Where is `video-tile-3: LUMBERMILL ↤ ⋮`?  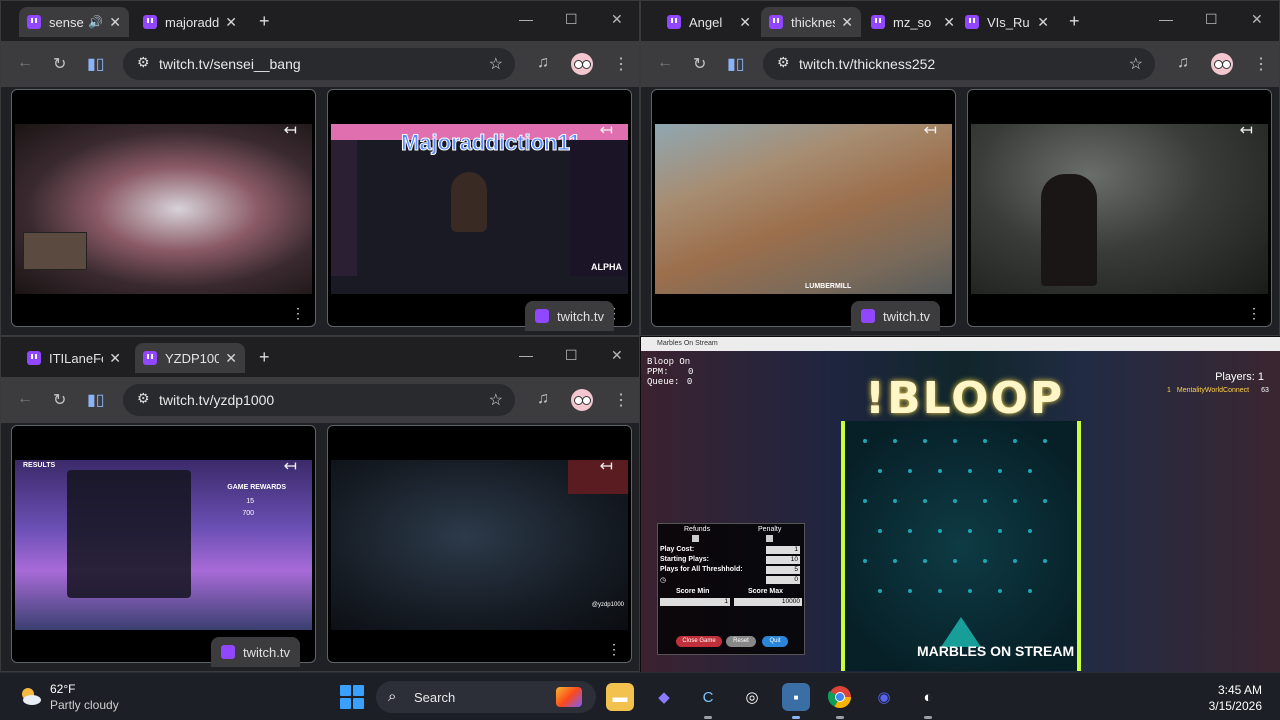
video-tile-3: LUMBERMILL ↤ ⋮ is located at coordinates (803, 208).